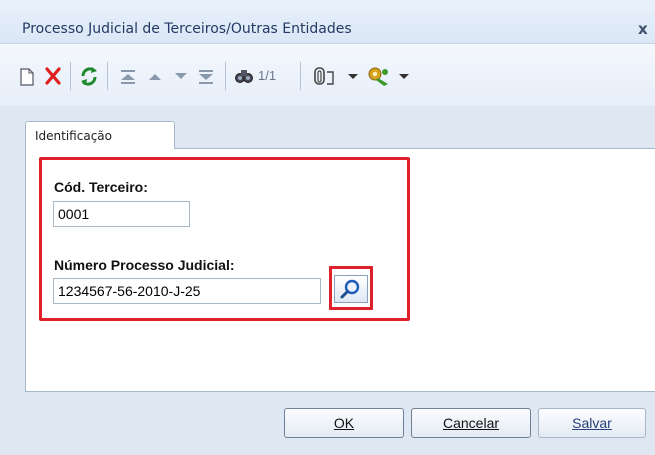 The width and height of the screenshot is (655, 455). I want to click on refresh-button, so click(89, 76).